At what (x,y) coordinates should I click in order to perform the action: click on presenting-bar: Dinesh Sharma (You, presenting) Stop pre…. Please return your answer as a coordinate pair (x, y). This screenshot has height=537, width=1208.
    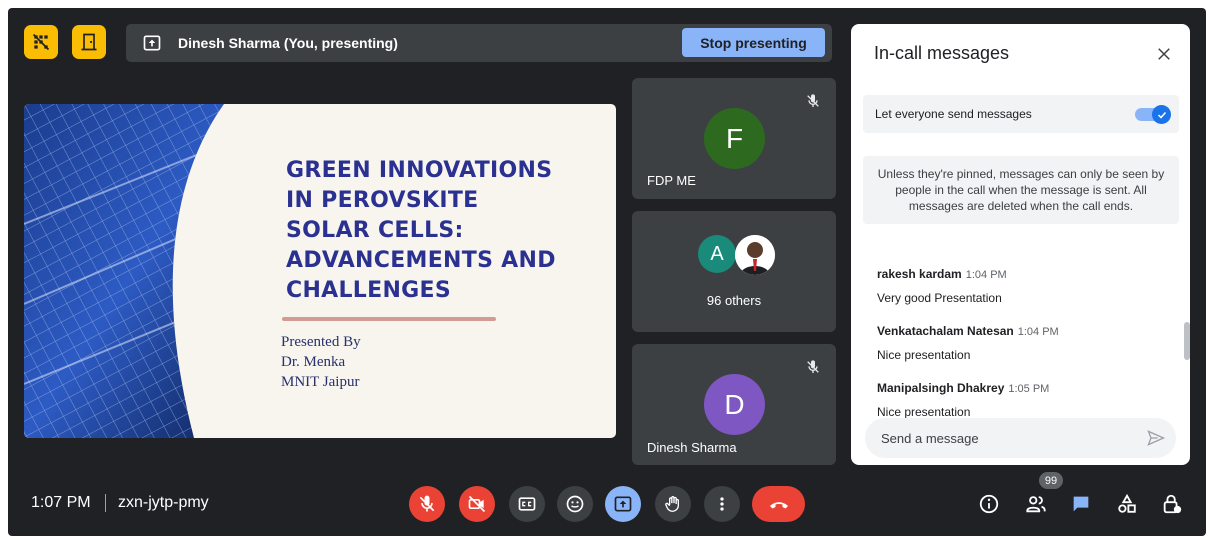
    Looking at the image, I should click on (479, 43).